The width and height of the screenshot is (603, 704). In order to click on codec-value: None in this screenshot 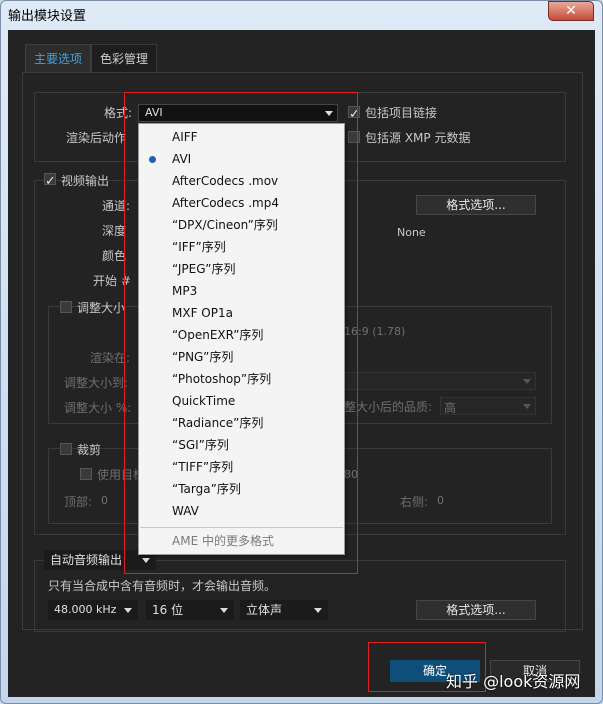, I will do `click(411, 232)`.